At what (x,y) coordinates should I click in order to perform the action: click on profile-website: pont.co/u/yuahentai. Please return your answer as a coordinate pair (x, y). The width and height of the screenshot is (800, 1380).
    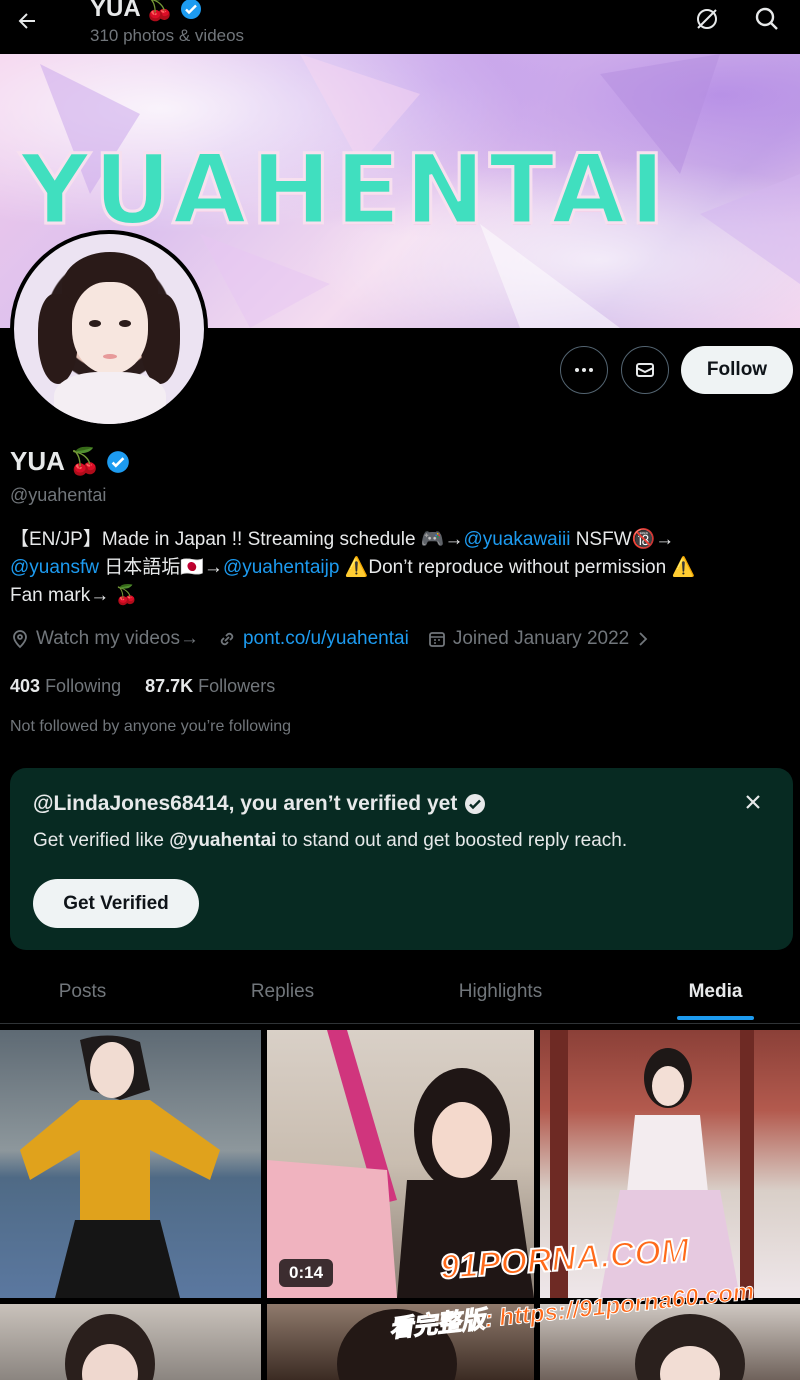
    Looking at the image, I should click on (326, 639).